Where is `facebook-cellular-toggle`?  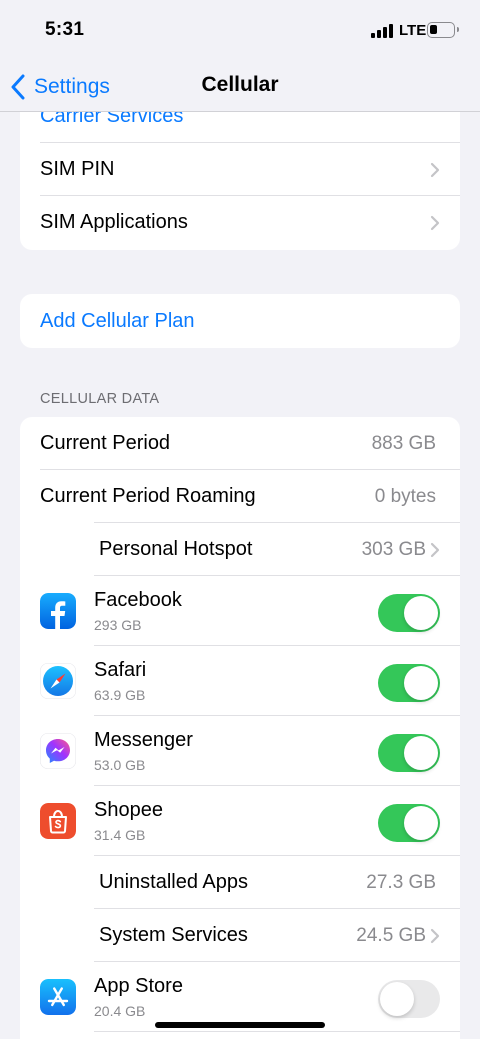 facebook-cellular-toggle is located at coordinates (409, 613).